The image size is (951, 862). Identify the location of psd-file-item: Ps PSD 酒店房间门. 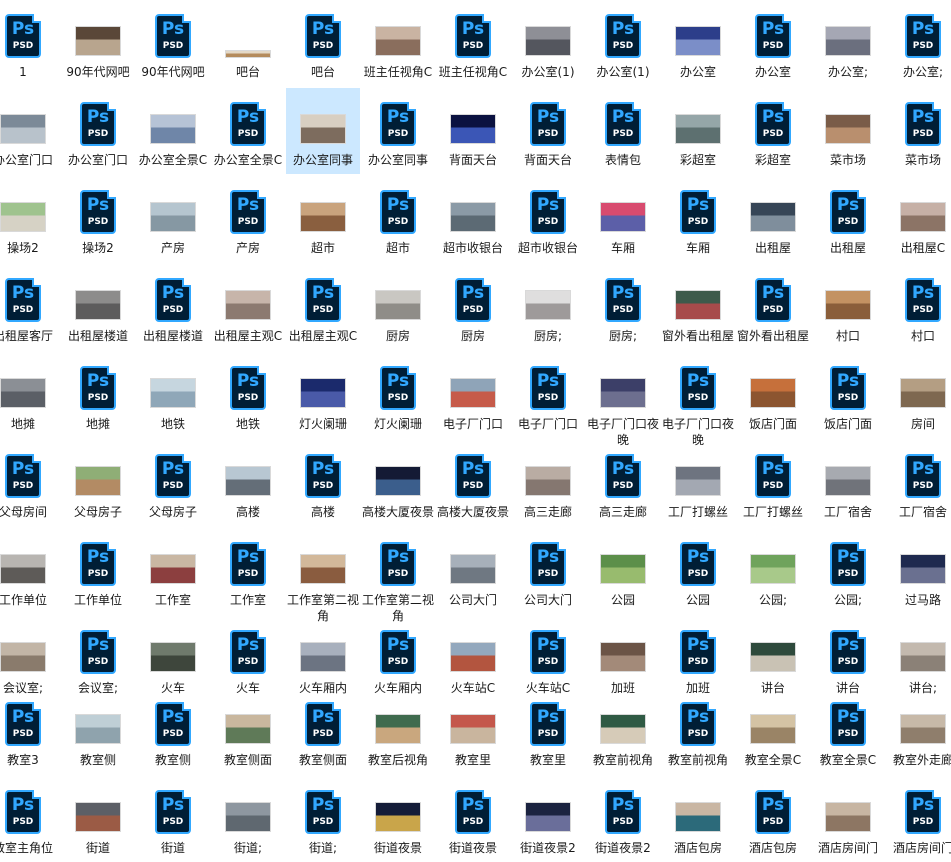
(918, 819).